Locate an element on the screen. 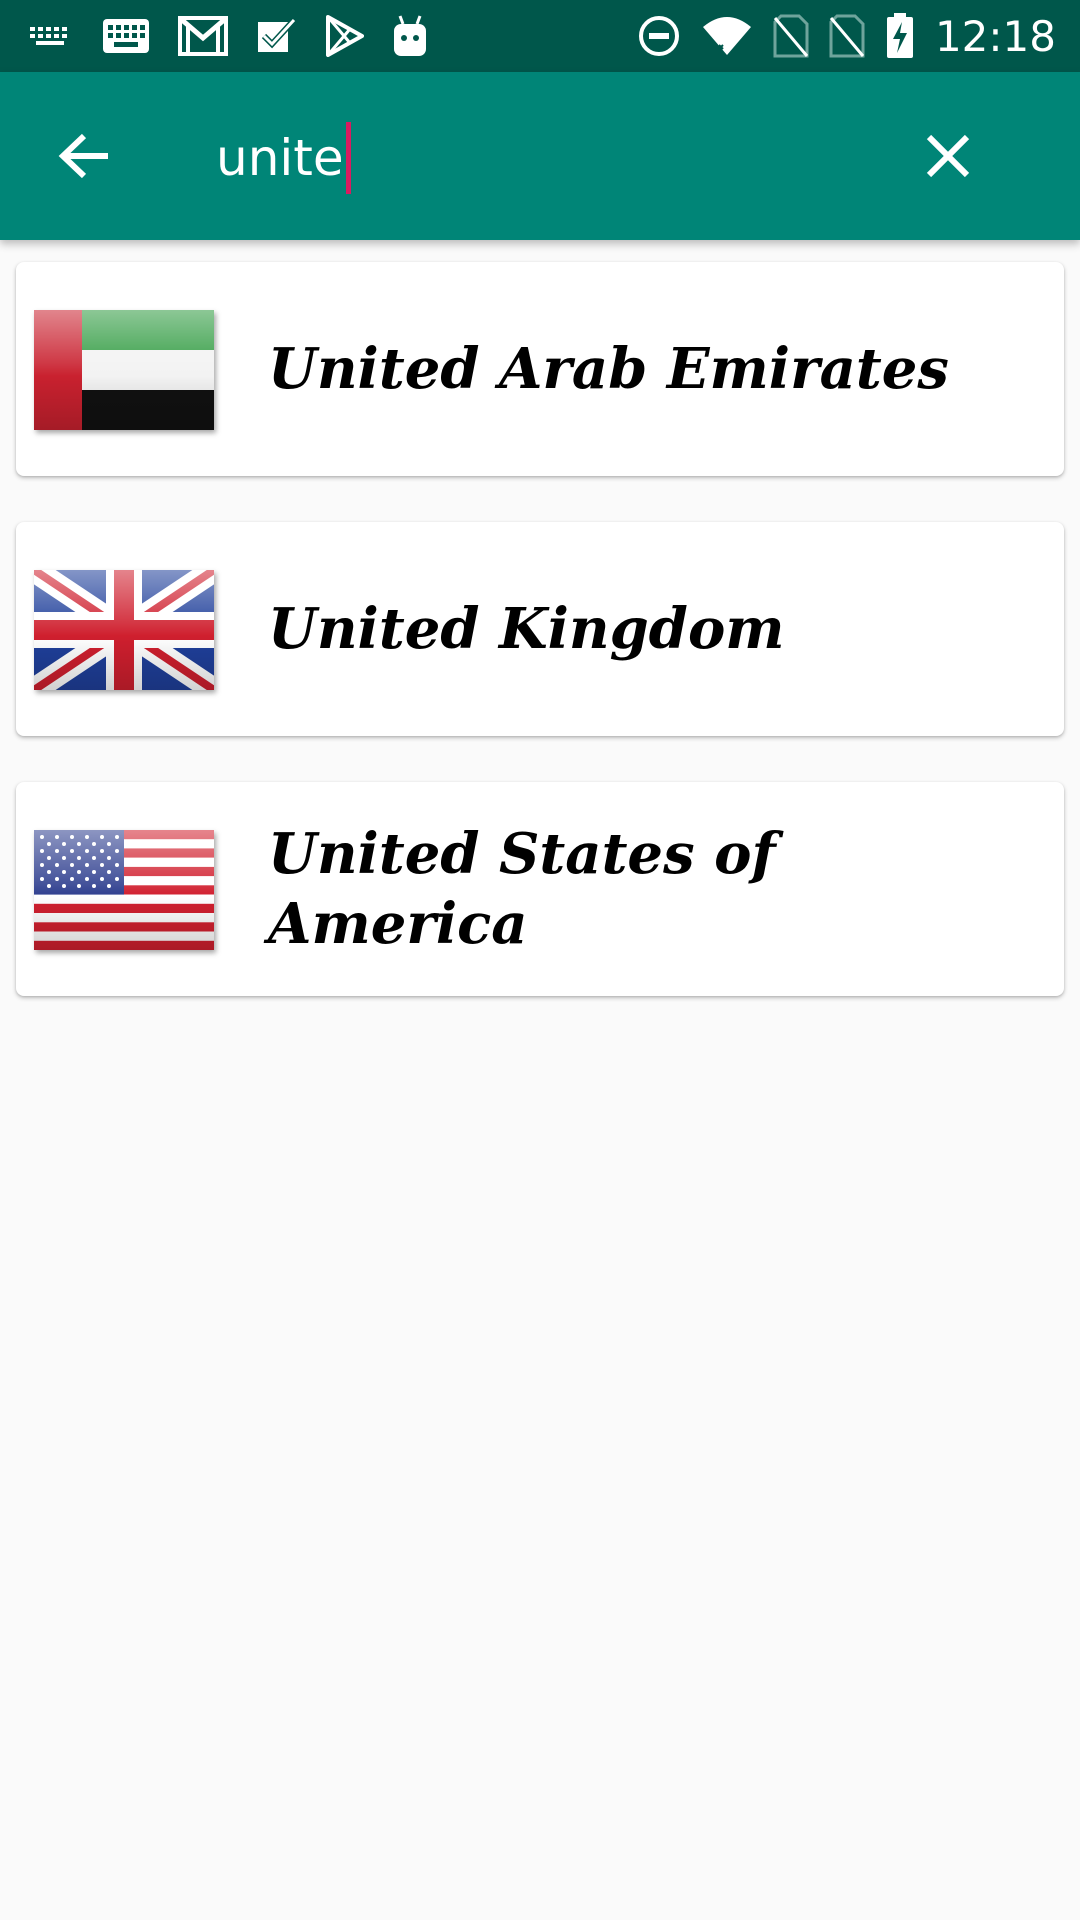 Image resolution: width=1080 pixels, height=1920 pixels. system-icons: 12:18 is located at coordinates (846, 36).